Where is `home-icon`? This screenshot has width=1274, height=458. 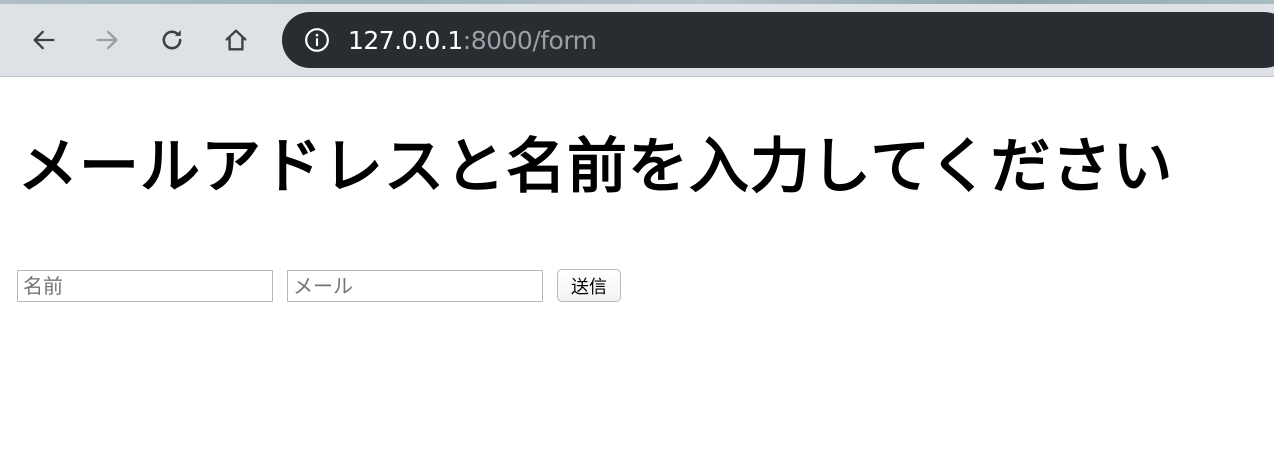
home-icon is located at coordinates (236, 40).